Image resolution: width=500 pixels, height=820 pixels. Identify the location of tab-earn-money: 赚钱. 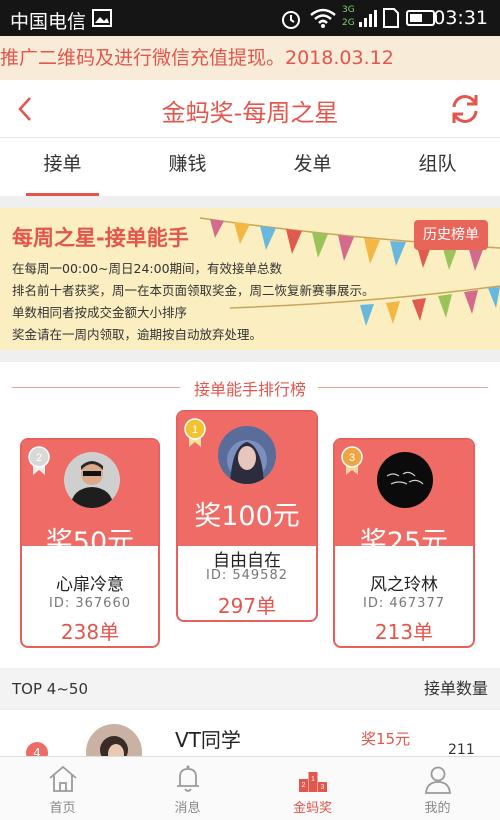
(187, 167).